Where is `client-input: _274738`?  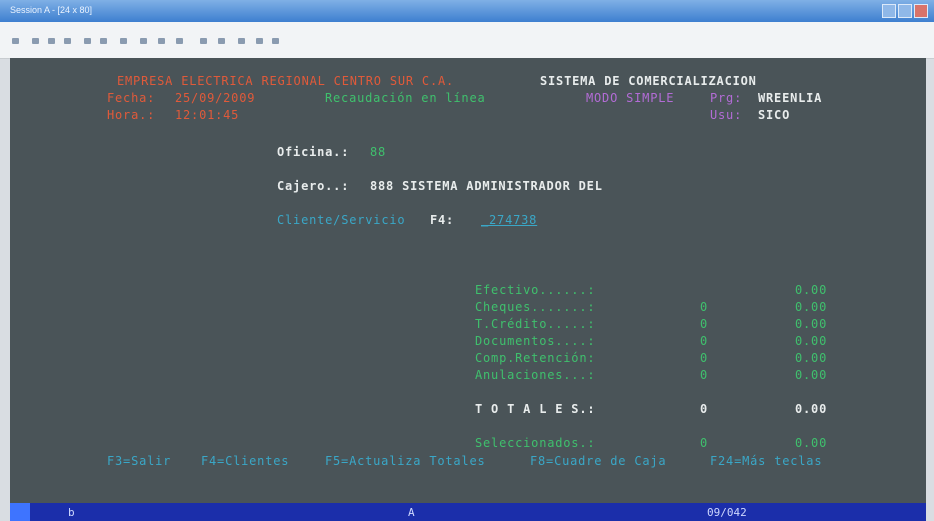
client-input: _274738 is located at coordinates (509, 220).